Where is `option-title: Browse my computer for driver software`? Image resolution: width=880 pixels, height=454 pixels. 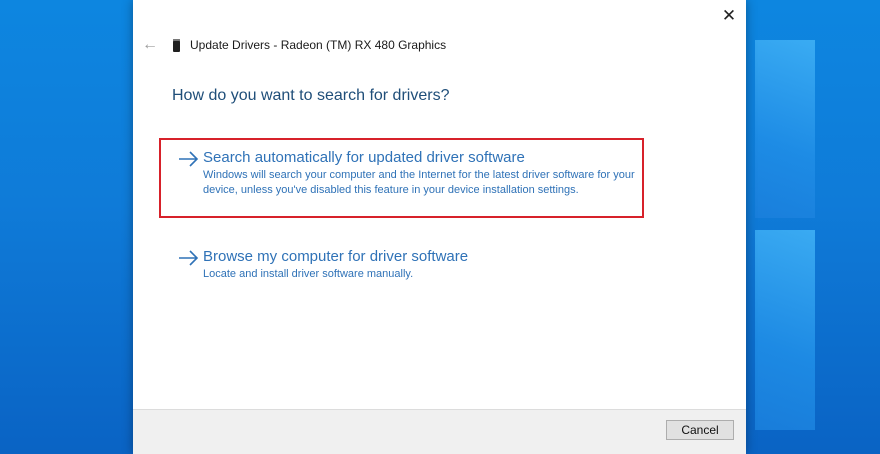 option-title: Browse my computer for driver software is located at coordinates (336, 256).